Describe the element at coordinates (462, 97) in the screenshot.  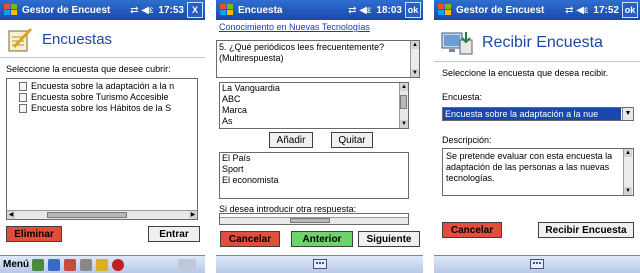
I see `survey-label: Encuesta:` at that location.